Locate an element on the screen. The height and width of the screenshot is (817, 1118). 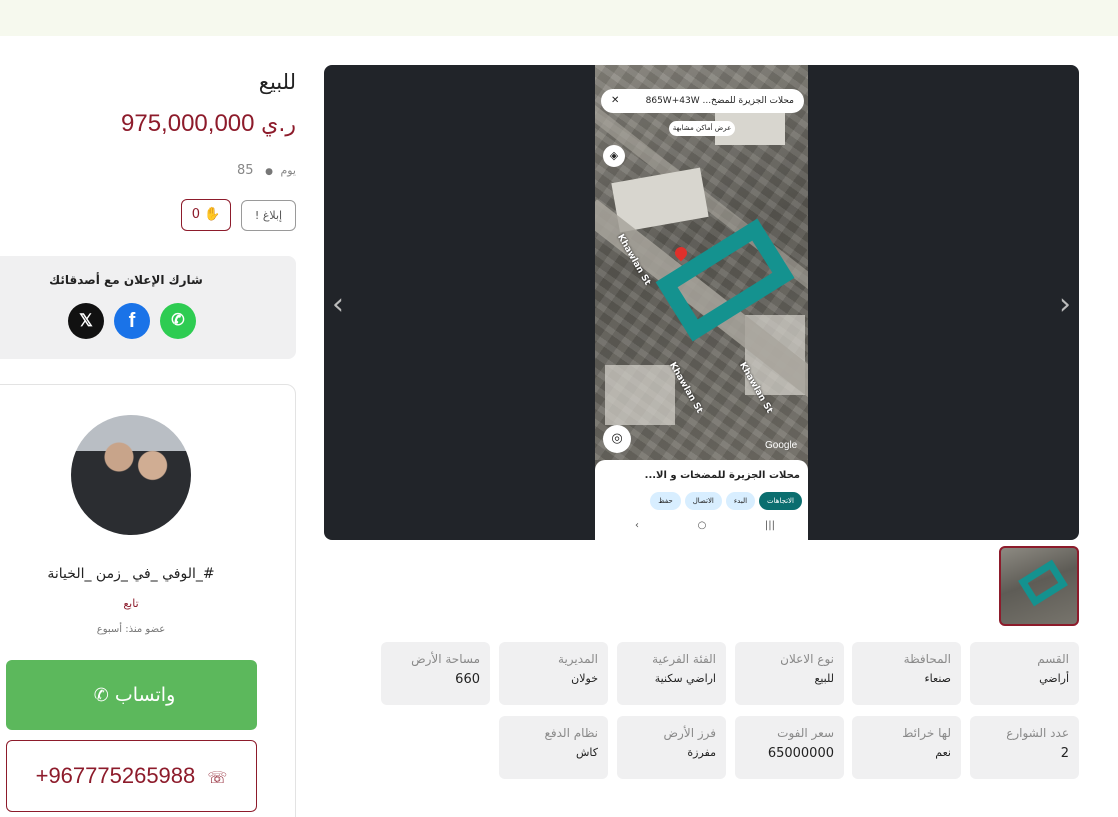
eye-icon: ● is located at coordinates (269, 172).